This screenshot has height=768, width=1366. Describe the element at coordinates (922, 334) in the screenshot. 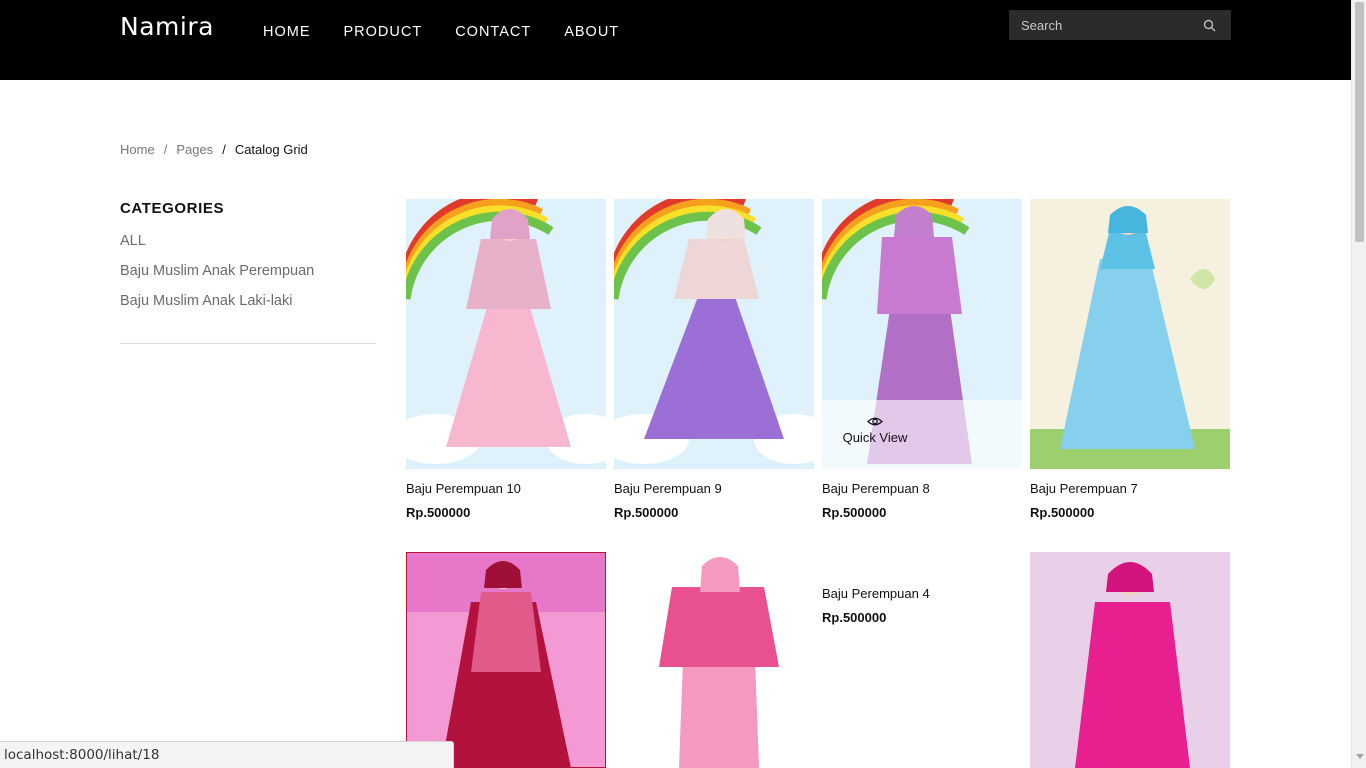

I see `product-image: Quick View` at that location.